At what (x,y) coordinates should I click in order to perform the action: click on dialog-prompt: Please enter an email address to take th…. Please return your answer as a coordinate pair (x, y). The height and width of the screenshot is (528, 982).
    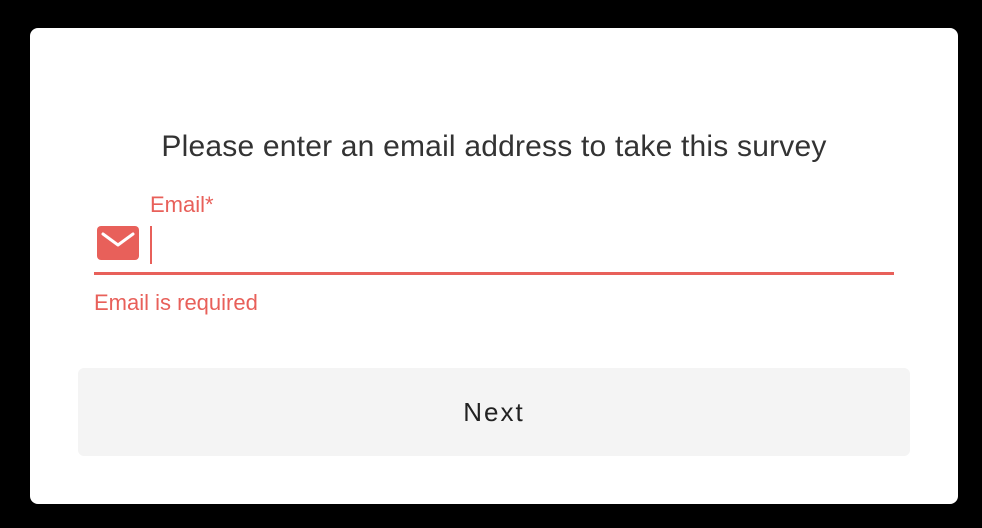
    Looking at the image, I should click on (494, 146).